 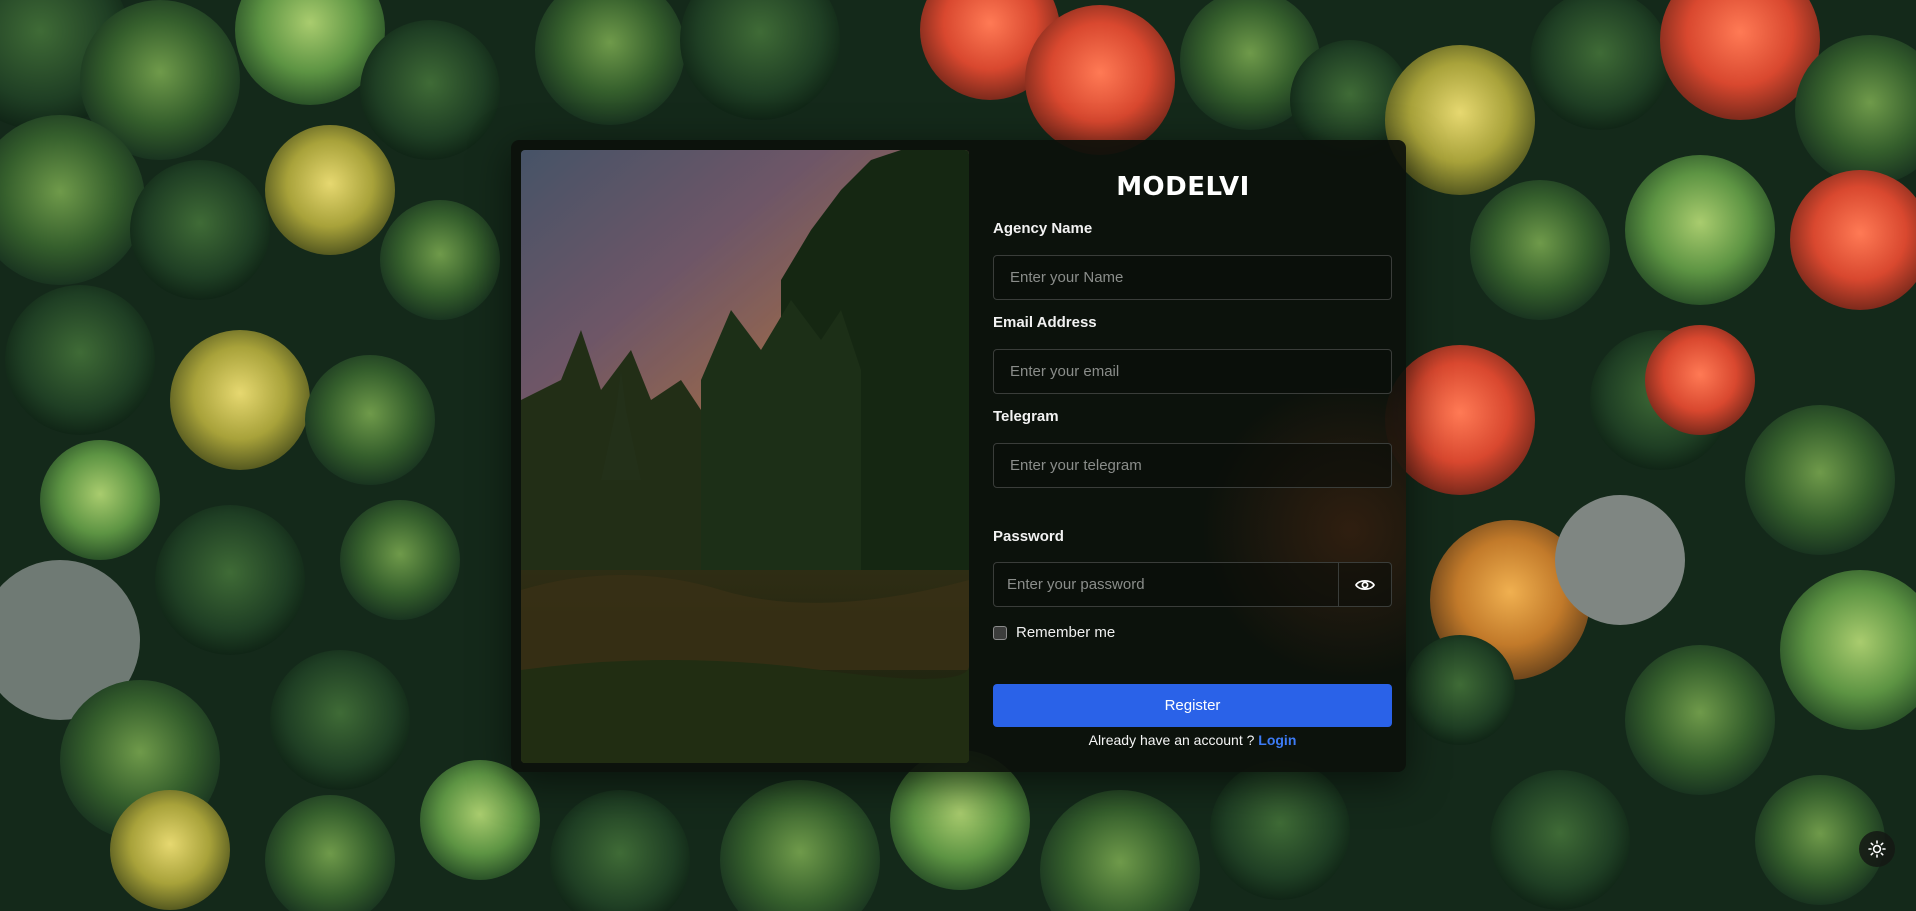 I want to click on register-button: Register, so click(x=1192, y=705).